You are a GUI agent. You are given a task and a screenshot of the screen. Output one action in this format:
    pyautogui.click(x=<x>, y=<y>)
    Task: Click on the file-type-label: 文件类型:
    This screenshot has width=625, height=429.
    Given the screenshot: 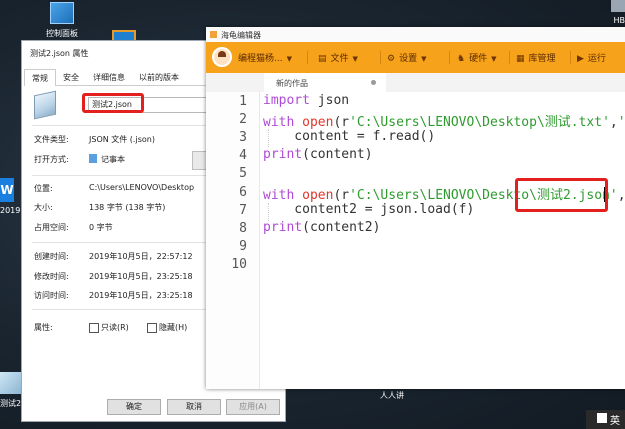 What is the action you would take?
    pyautogui.click(x=51, y=139)
    